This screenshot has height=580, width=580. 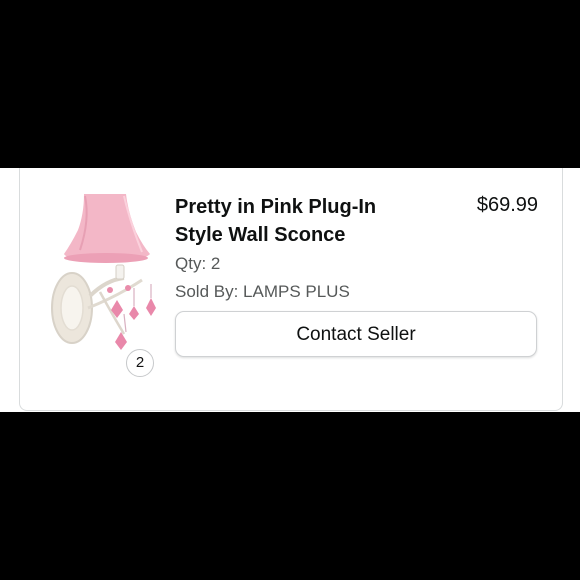 I want to click on product-price: $69.99, so click(x=507, y=205).